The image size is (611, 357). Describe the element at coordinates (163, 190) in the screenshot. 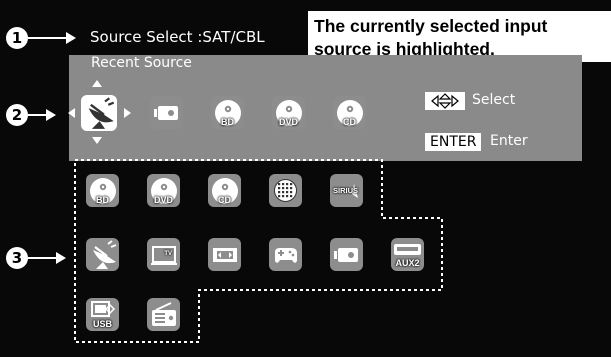

I see `dvd-disc-icon: DVD` at that location.